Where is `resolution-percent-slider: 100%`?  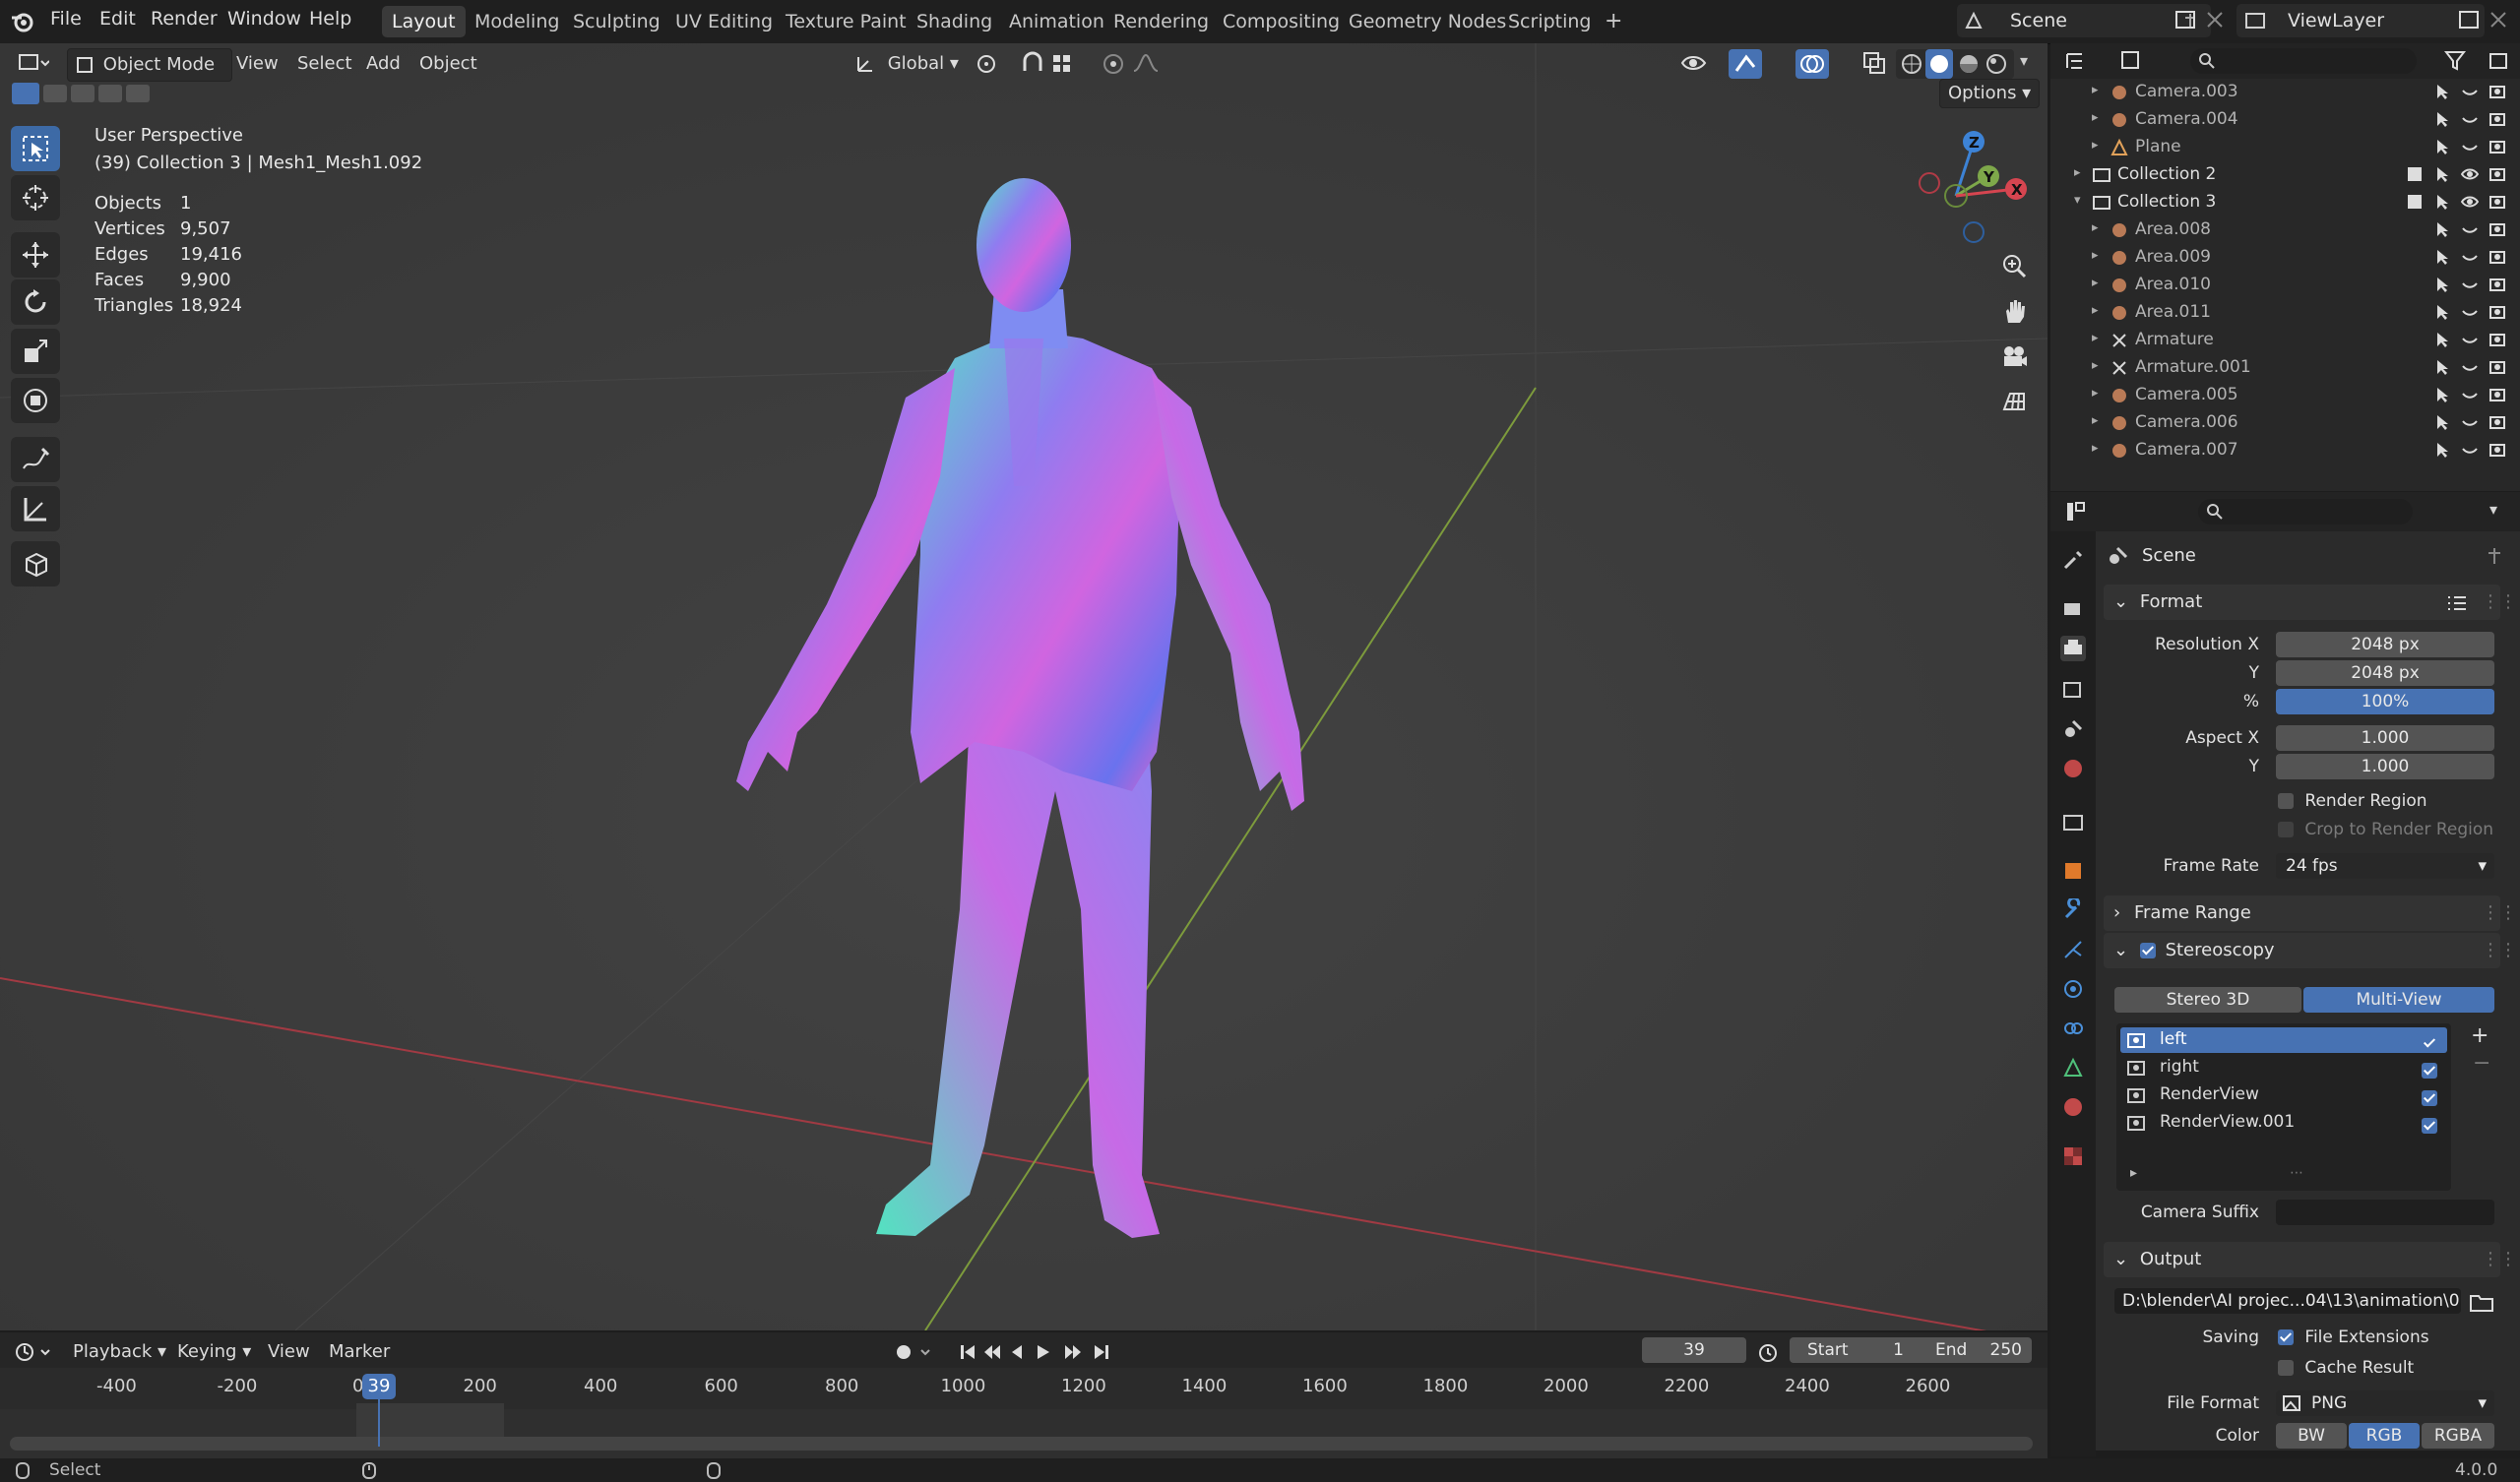
resolution-percent-slider: 100% is located at coordinates (2385, 701).